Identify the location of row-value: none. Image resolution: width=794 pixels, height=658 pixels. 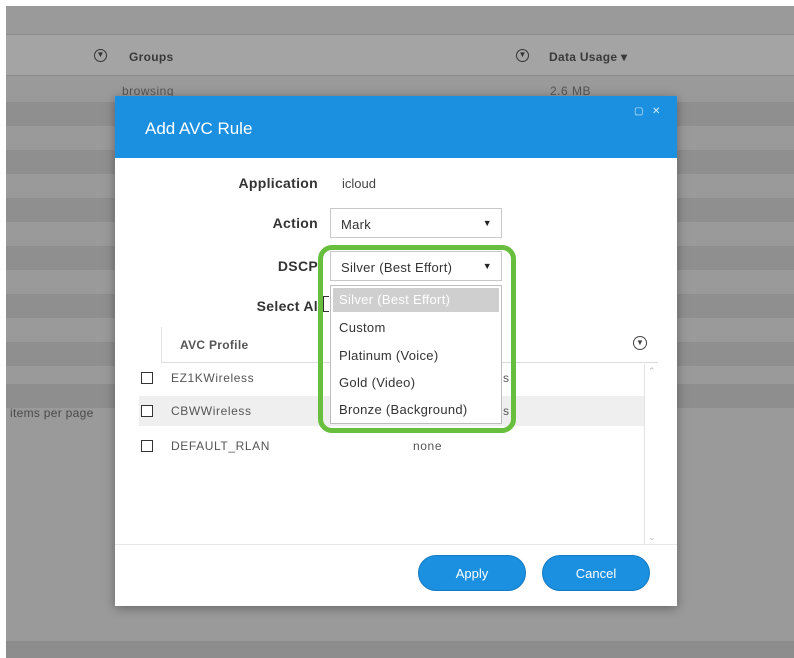
(428, 446).